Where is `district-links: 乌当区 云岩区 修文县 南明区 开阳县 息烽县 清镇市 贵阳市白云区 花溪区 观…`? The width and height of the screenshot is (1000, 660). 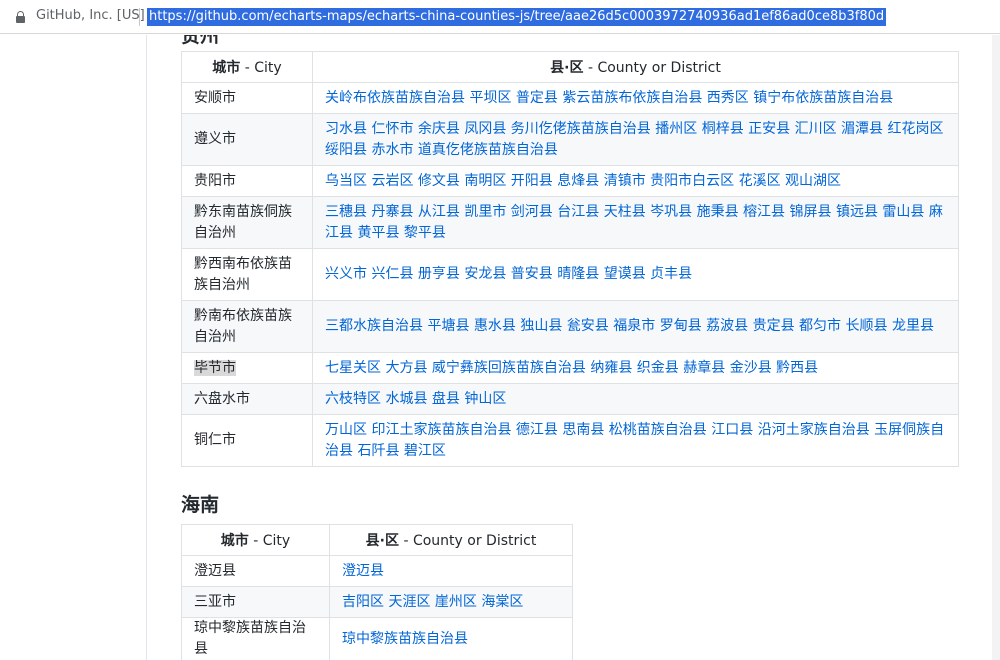 district-links: 乌当区 云岩区 修文县 南明区 开阳县 息烽县 清镇市 贵阳市白云区 花溪区 观… is located at coordinates (635, 181).